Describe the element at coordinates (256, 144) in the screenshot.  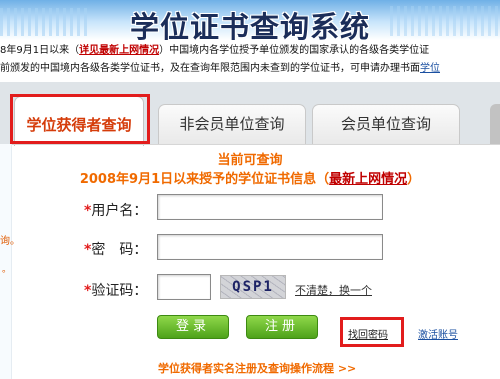
I see `panel-divider` at that location.